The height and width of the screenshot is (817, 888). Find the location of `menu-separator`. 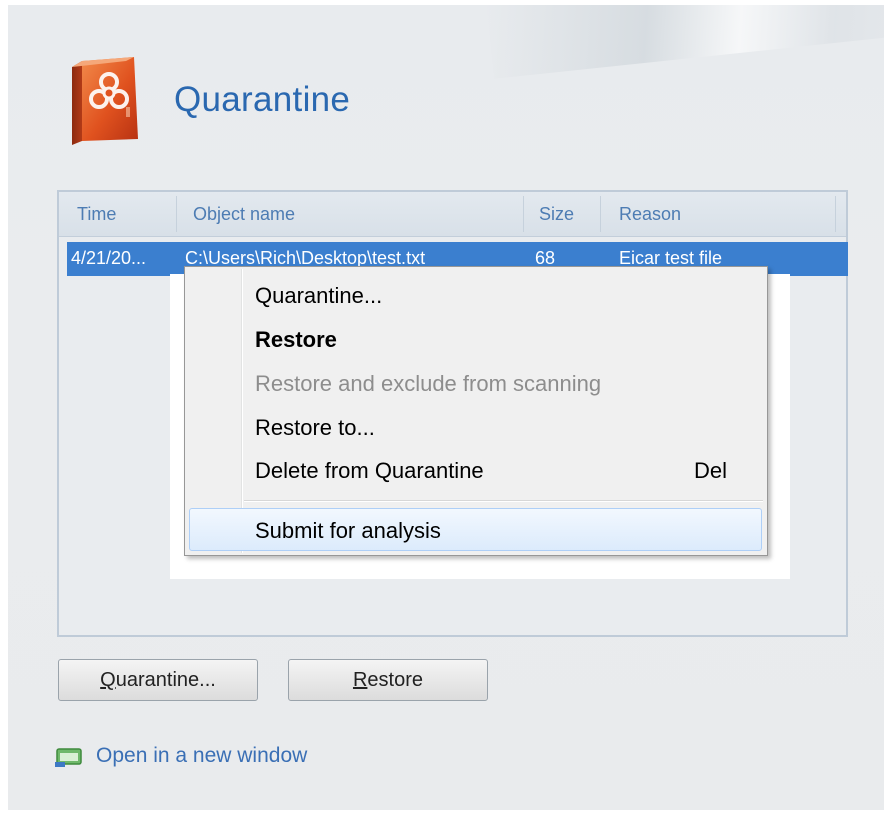

menu-separator is located at coordinates (503, 501).